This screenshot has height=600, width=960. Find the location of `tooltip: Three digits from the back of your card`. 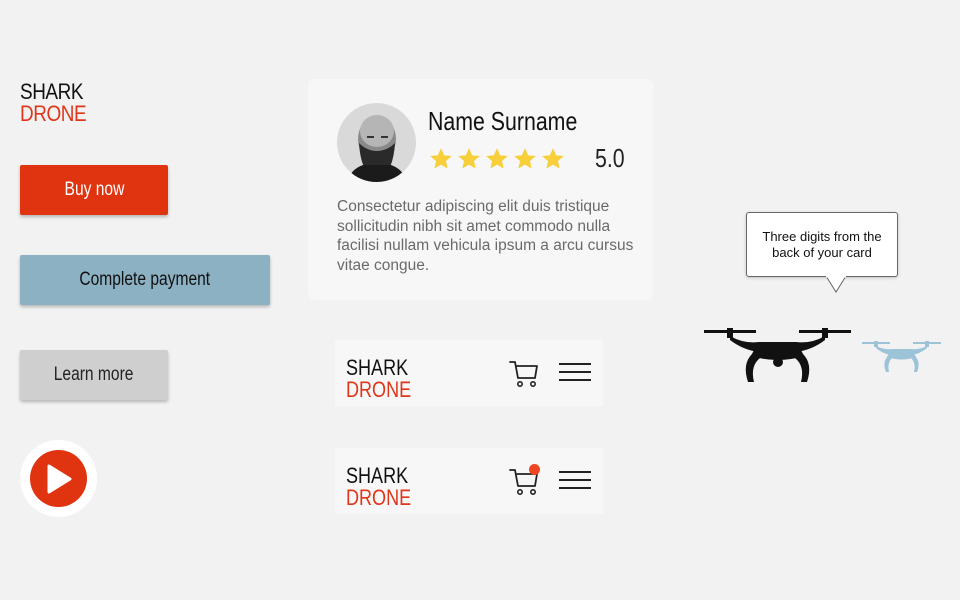

tooltip: Three digits from the back of your card is located at coordinates (822, 244).